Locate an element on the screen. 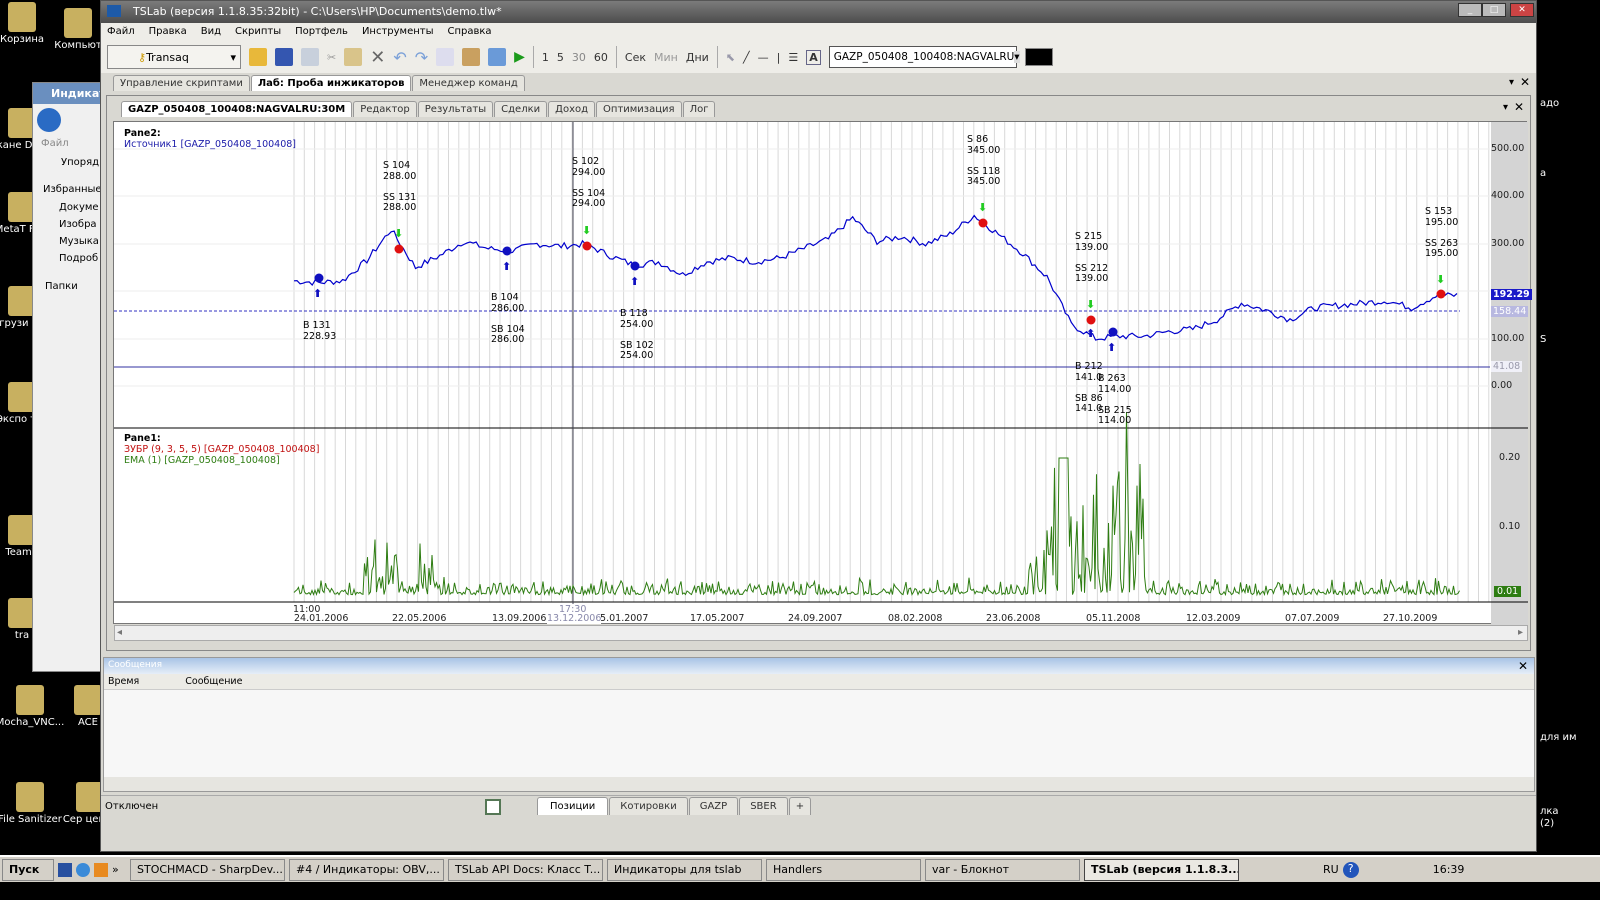 The image size is (1600, 900). menu-help: Справка is located at coordinates (470, 32).